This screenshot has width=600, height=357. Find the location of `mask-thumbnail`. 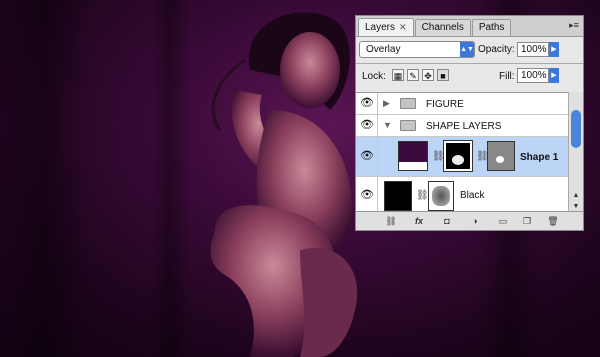

mask-thumbnail is located at coordinates (441, 196).